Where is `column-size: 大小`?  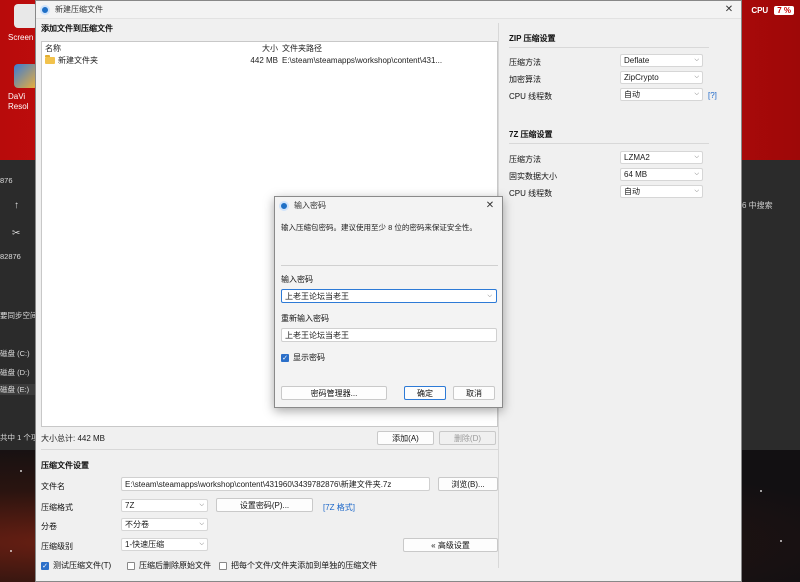
column-size: 大小 is located at coordinates (257, 48).